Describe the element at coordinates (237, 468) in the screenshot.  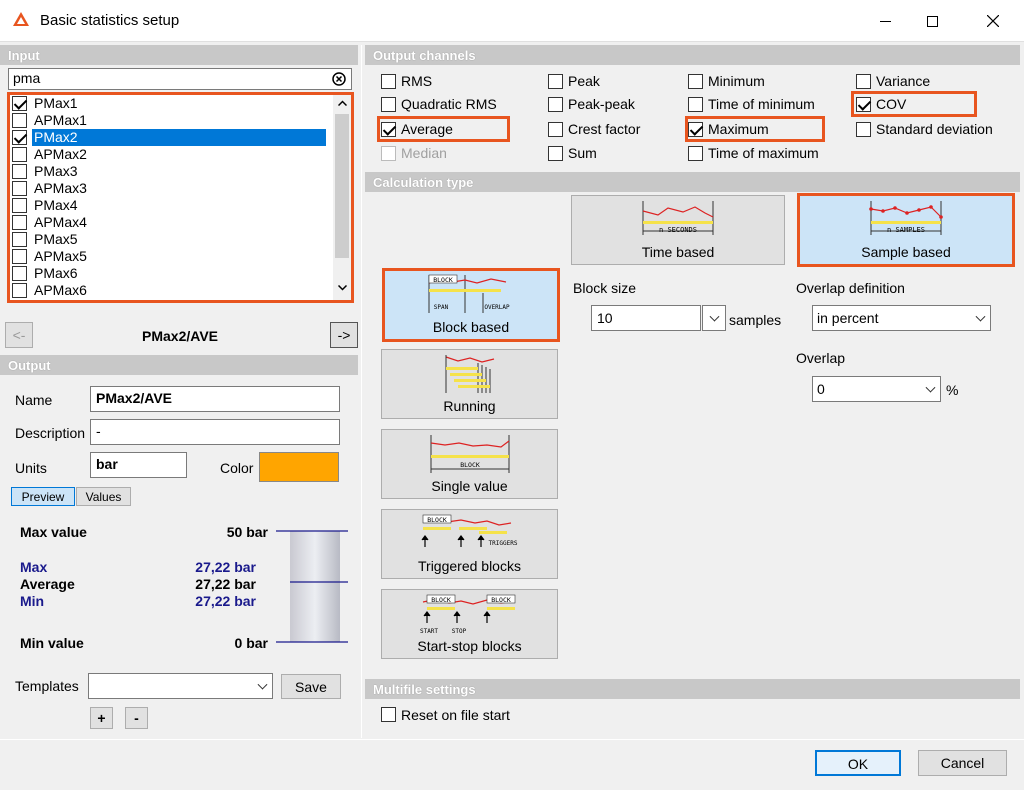
I see `color-label: Color` at that location.